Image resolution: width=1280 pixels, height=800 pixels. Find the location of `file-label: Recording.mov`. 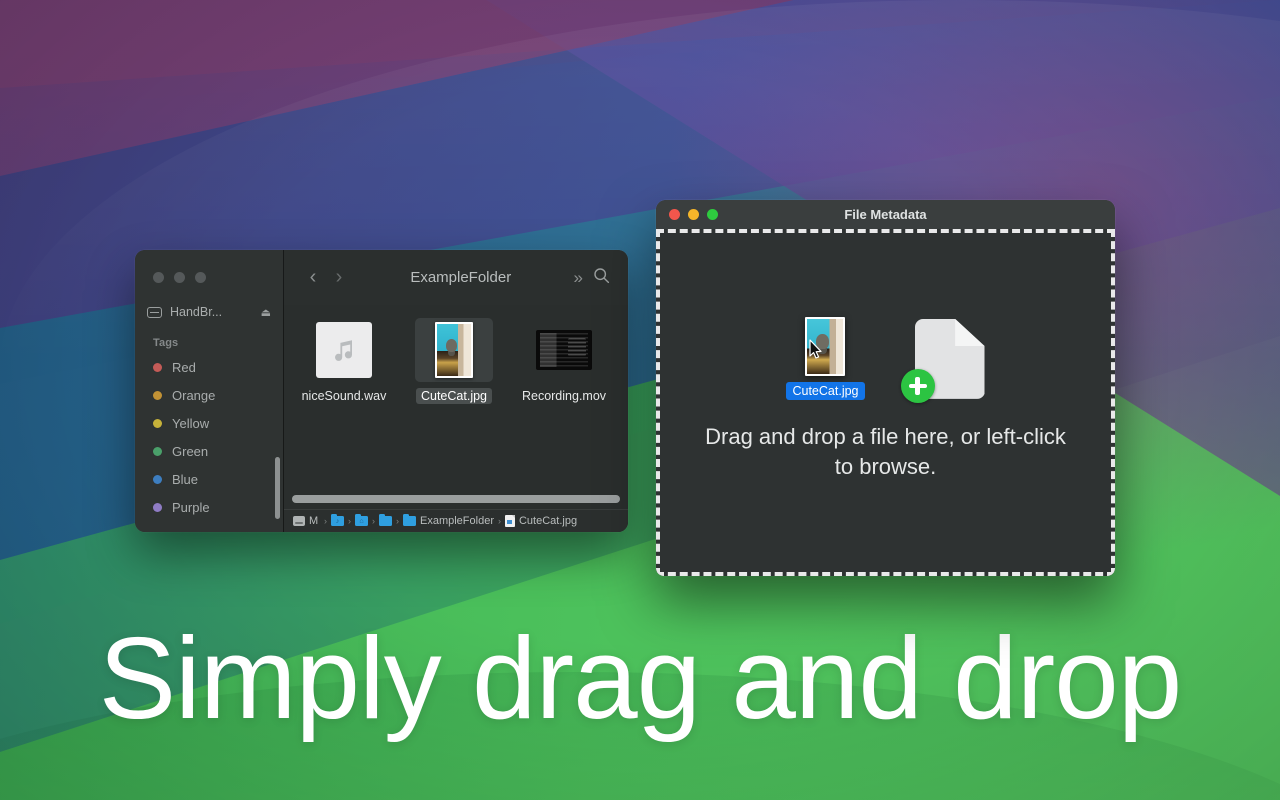

file-label: Recording.mov is located at coordinates (564, 396).